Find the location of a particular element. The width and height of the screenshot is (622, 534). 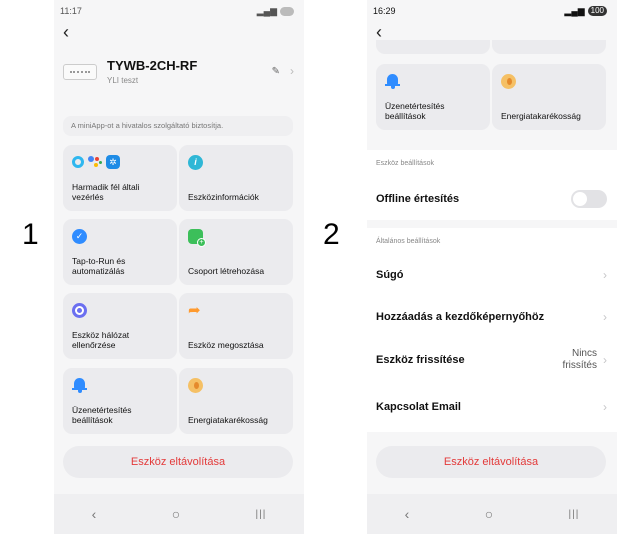

tile-share-device: ➦ Eszköz megosztása is located at coordinates (236, 326).